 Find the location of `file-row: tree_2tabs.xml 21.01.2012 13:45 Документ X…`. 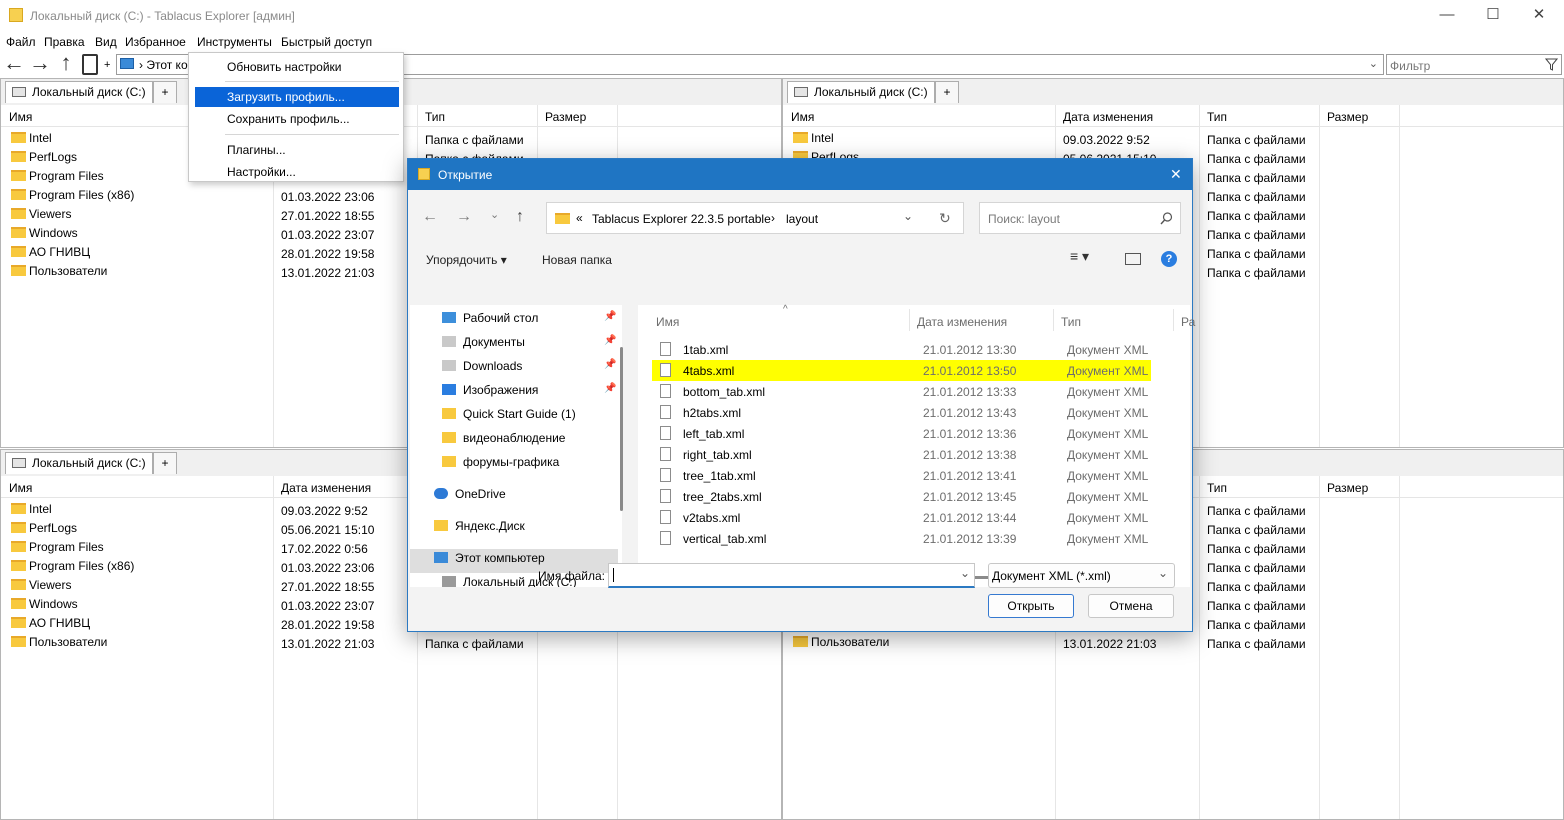

file-row: tree_2tabs.xml 21.01.2012 13:45 Документ X… is located at coordinates (902, 496).